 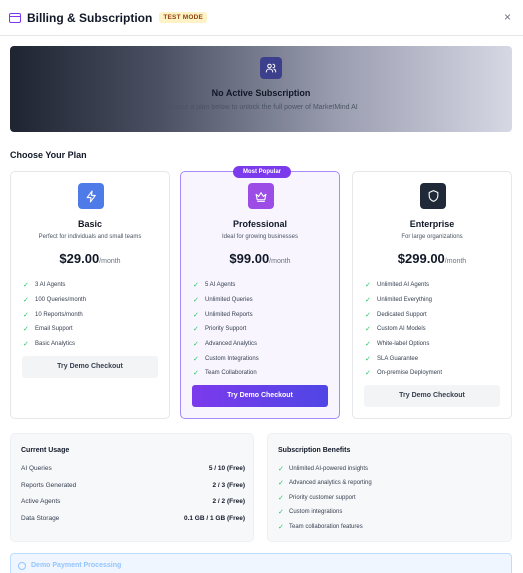 I want to click on usage-row: Active Agents 2 / 2 (Free), so click(x=133, y=501).